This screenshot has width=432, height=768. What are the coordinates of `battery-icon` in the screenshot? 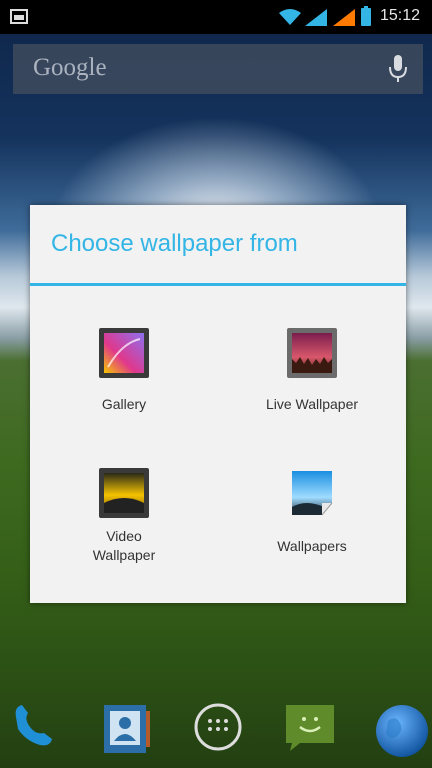 It's located at (366, 16).